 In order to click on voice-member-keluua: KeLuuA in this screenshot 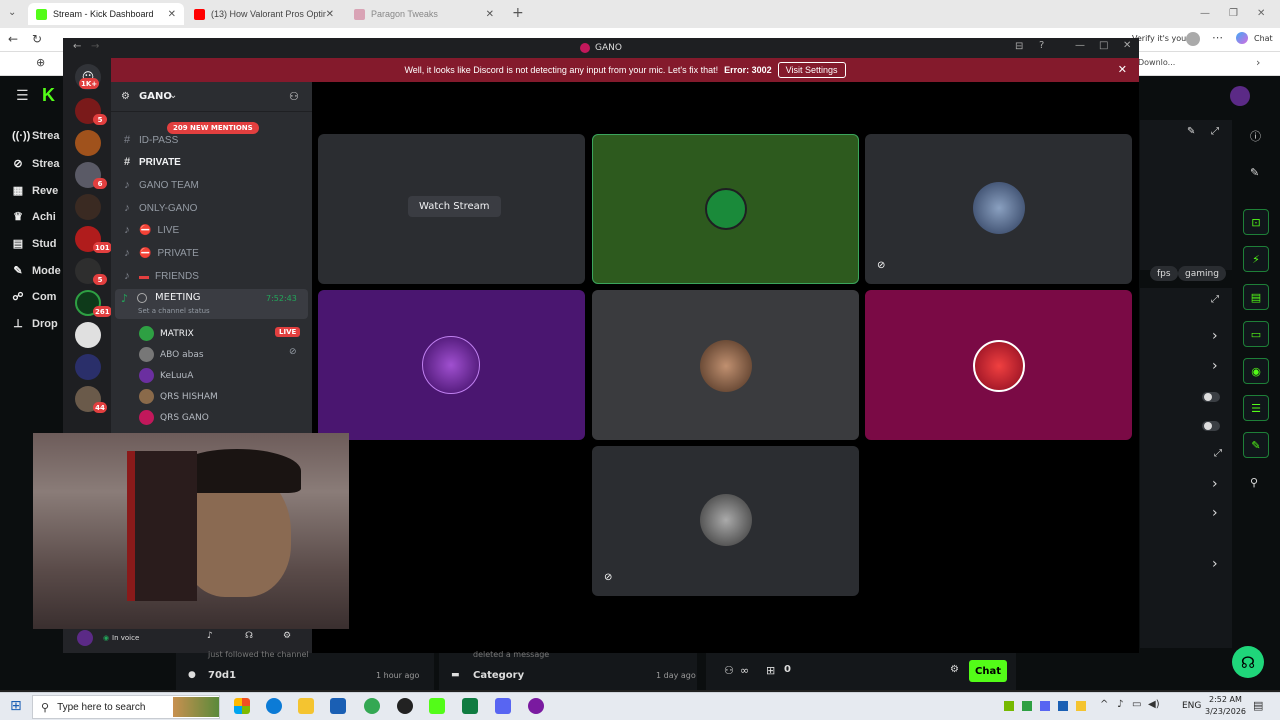, I will do `click(166, 375)`.